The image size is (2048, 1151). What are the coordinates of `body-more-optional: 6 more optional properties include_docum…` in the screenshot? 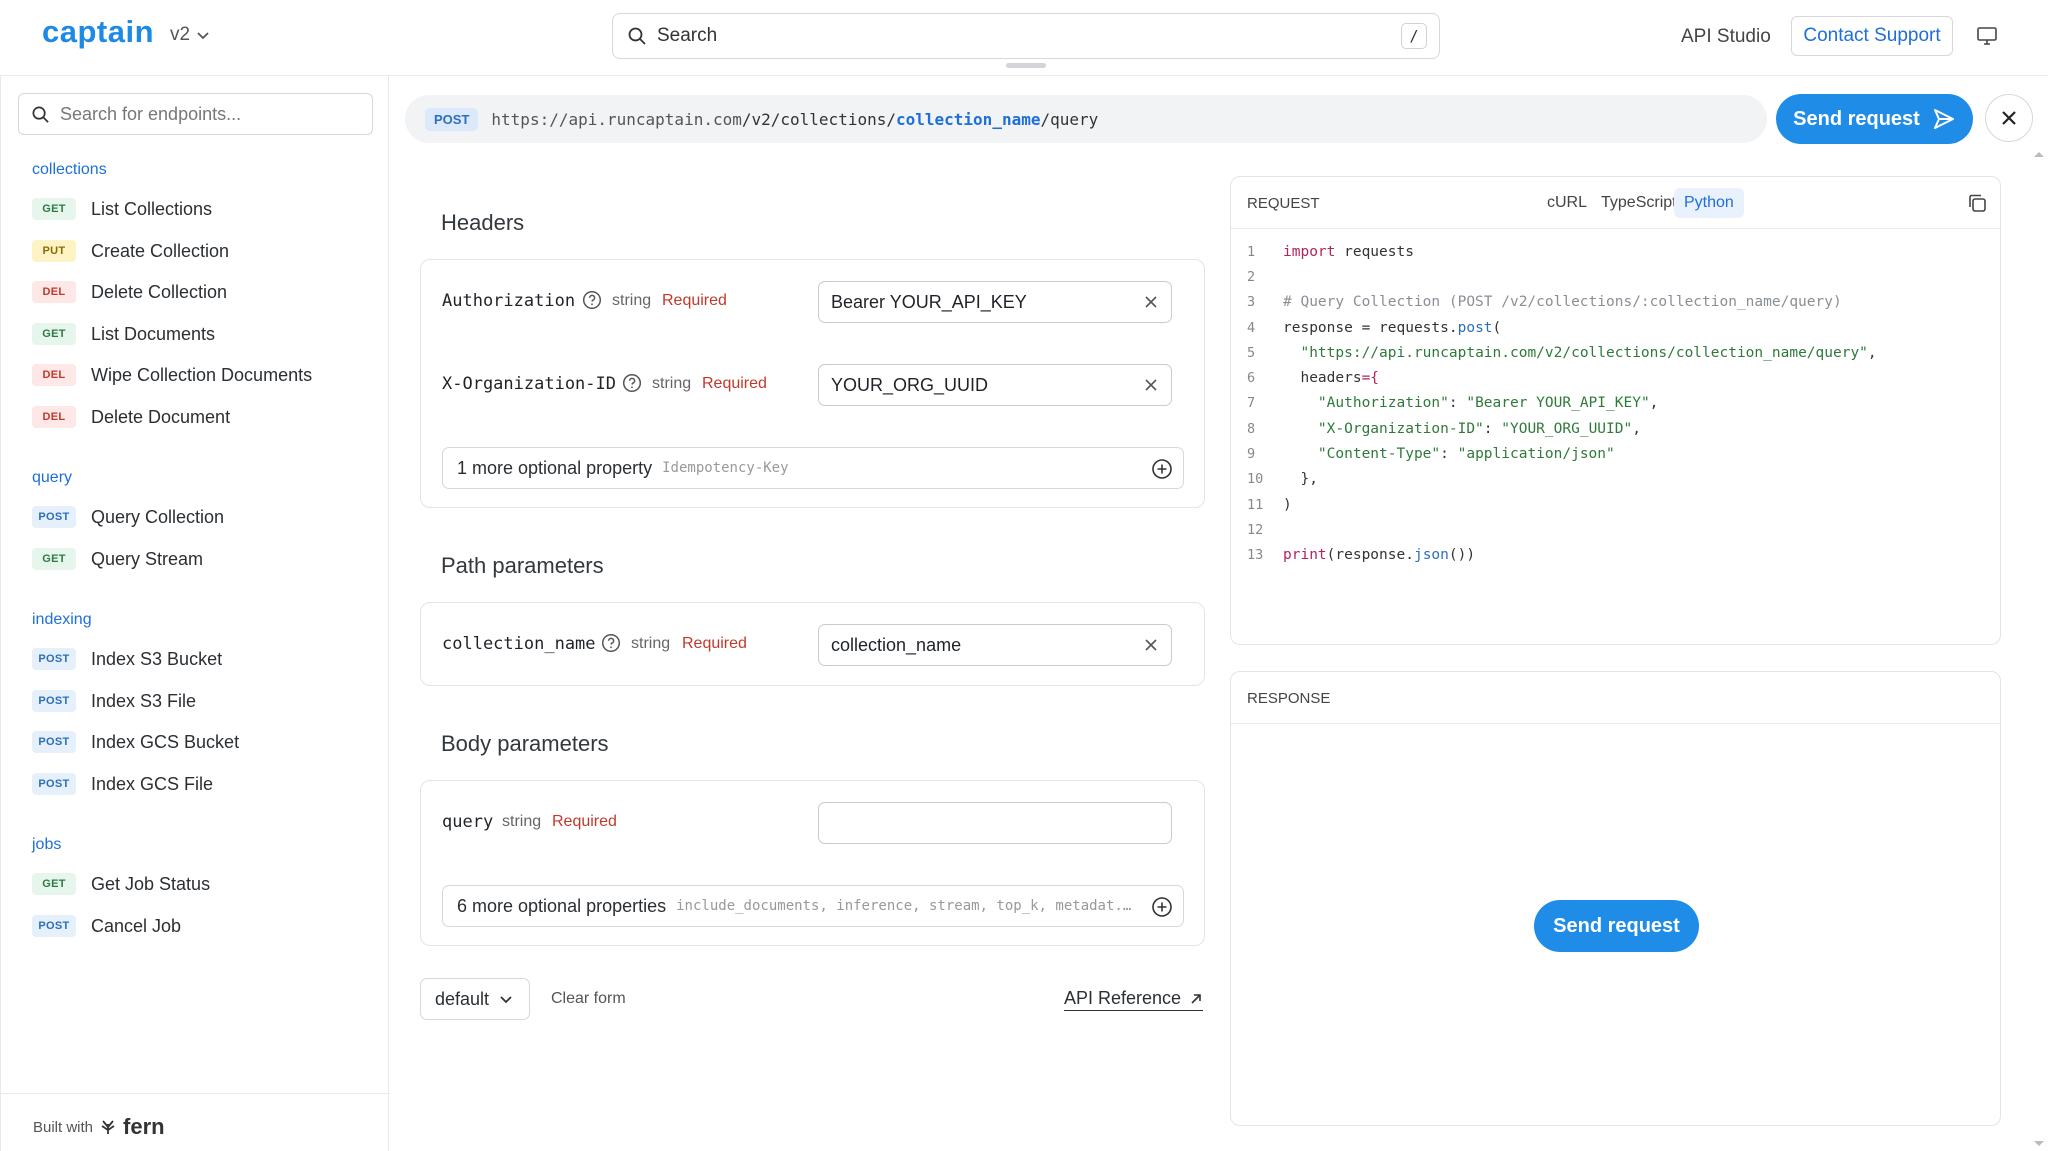 It's located at (813, 906).